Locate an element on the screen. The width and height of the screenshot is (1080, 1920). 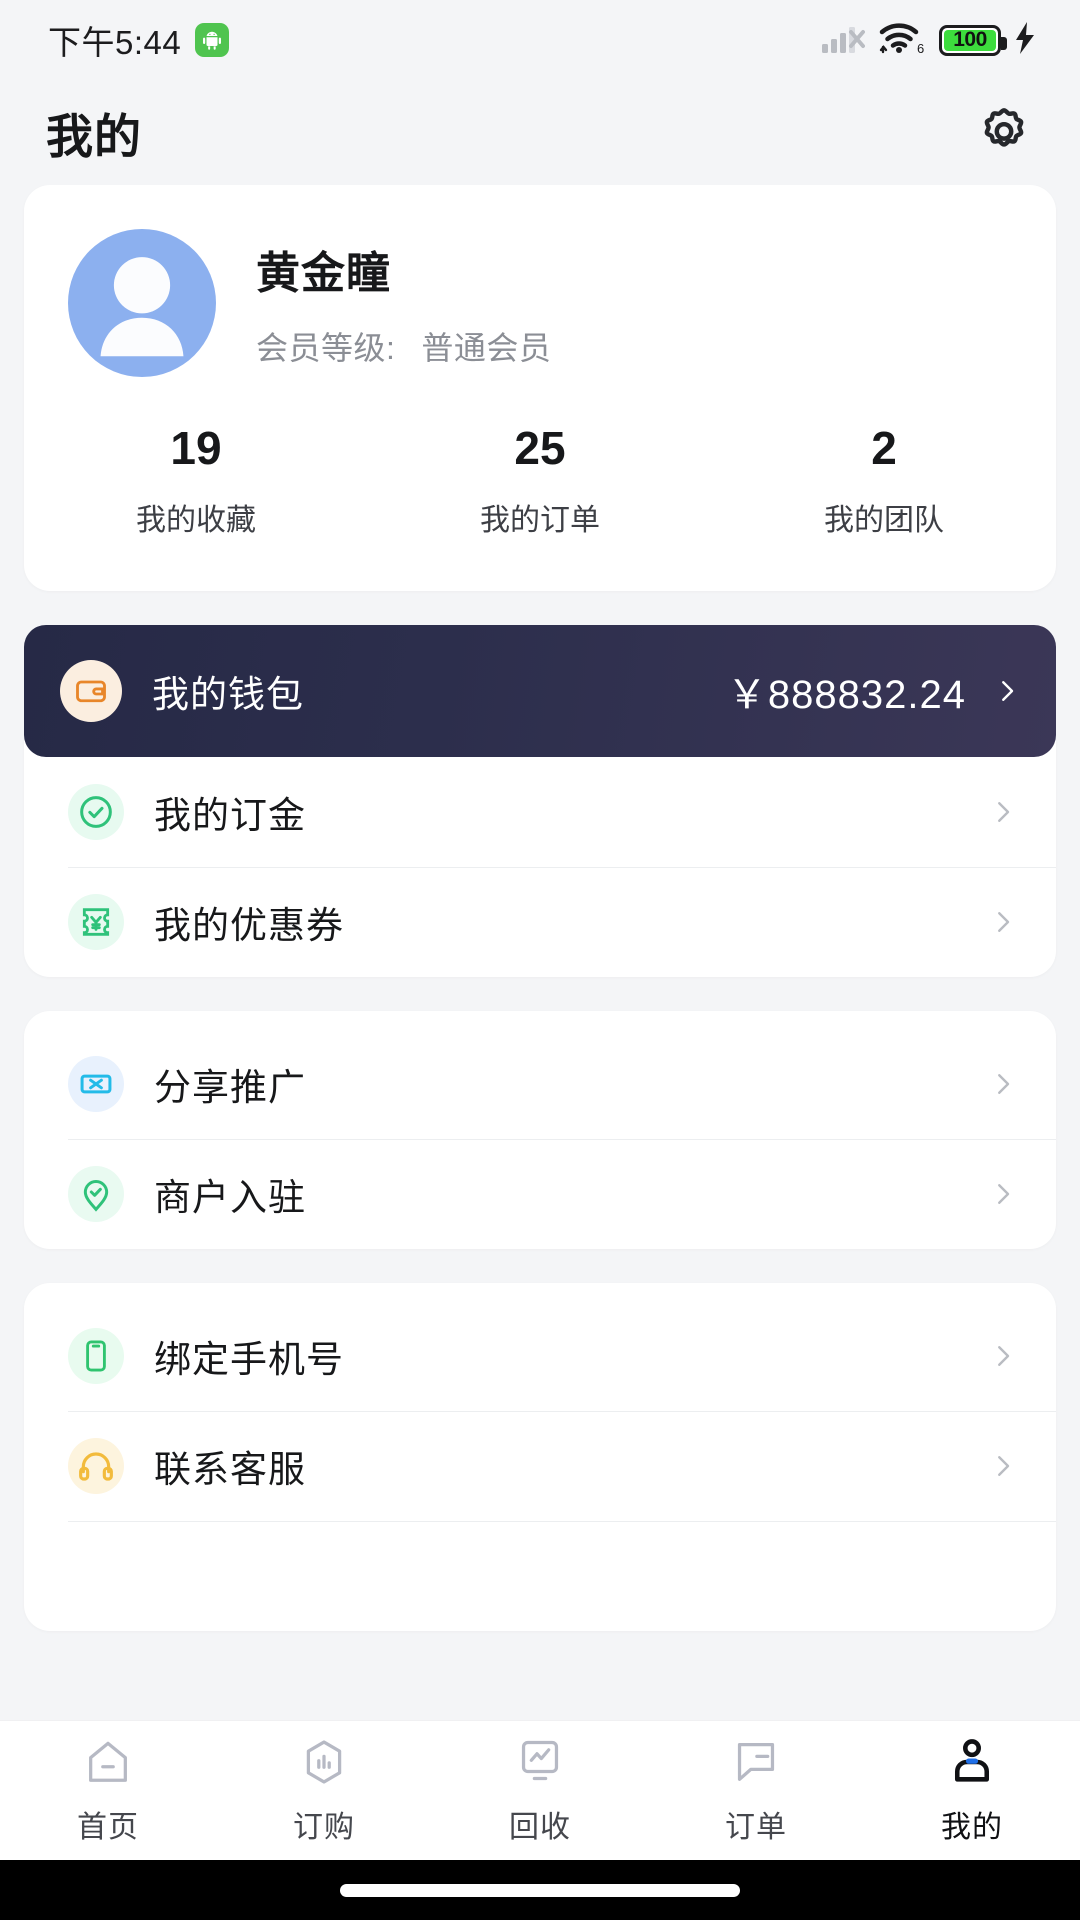
profile-info: 黄金瞳 会员等级: 普通会员 is located at coordinates (403, 303).